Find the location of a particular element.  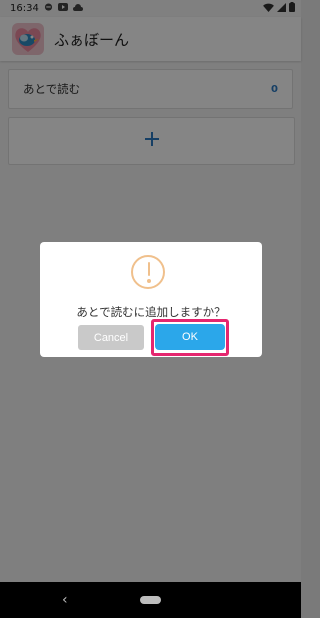

navigation-bar: ‹ is located at coordinates (150, 600).